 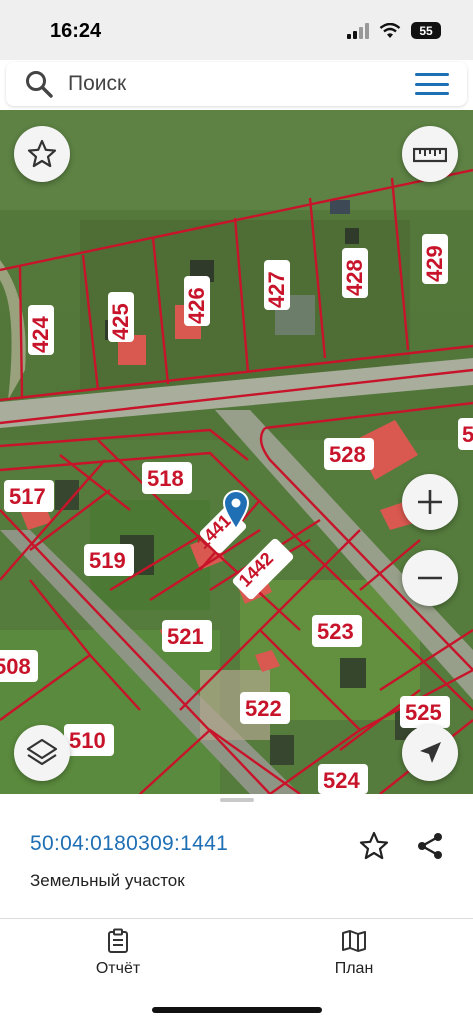 I want to click on favorite-map-button, so click(x=42, y=154).